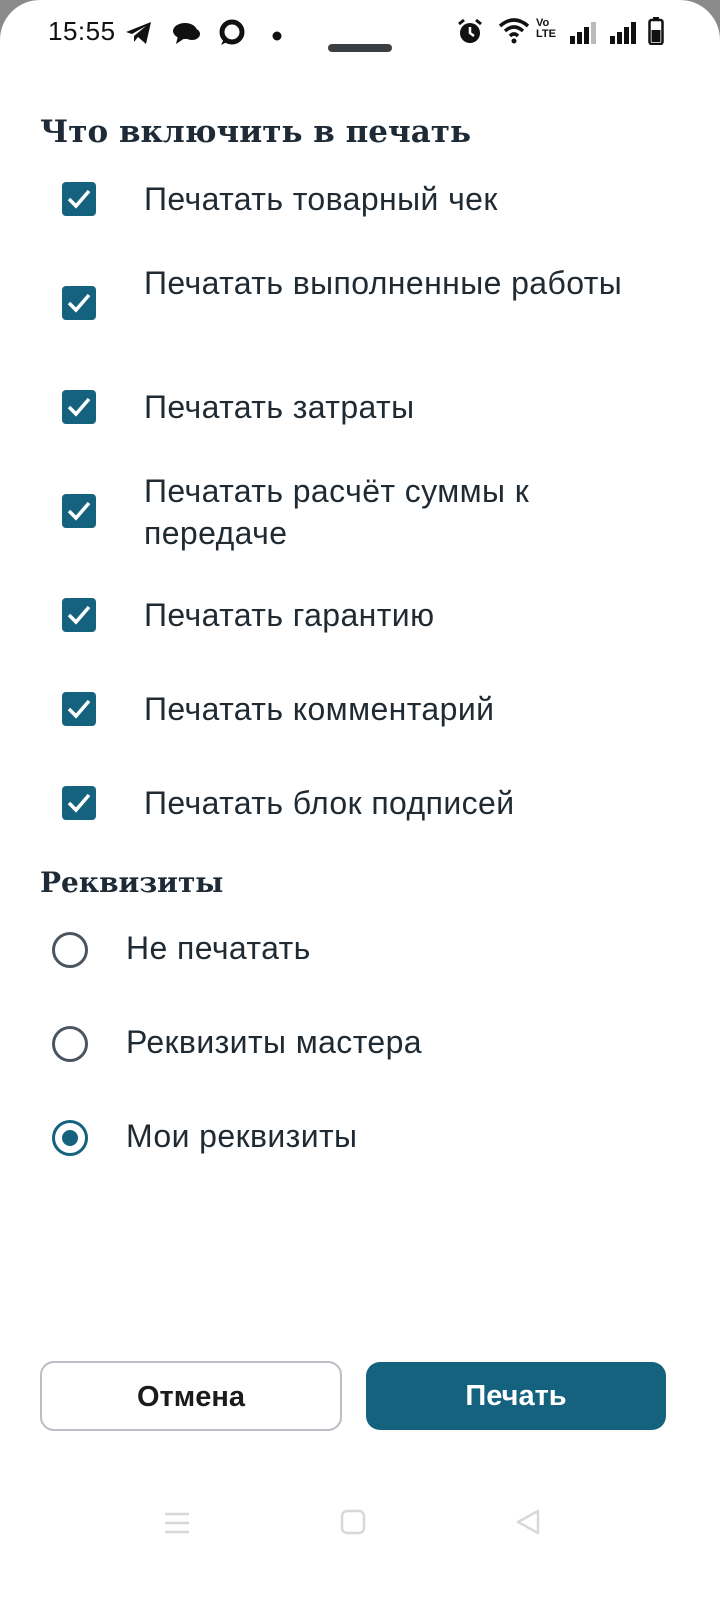 The width and height of the screenshot is (720, 1600). I want to click on telegram-icon, so click(139, 35).